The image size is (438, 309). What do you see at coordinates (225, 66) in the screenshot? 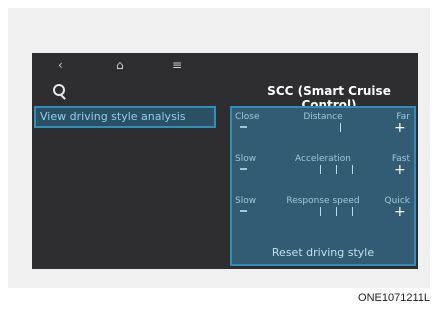
I see `top-bar: ‹ ⌂ ≡` at bounding box center [225, 66].